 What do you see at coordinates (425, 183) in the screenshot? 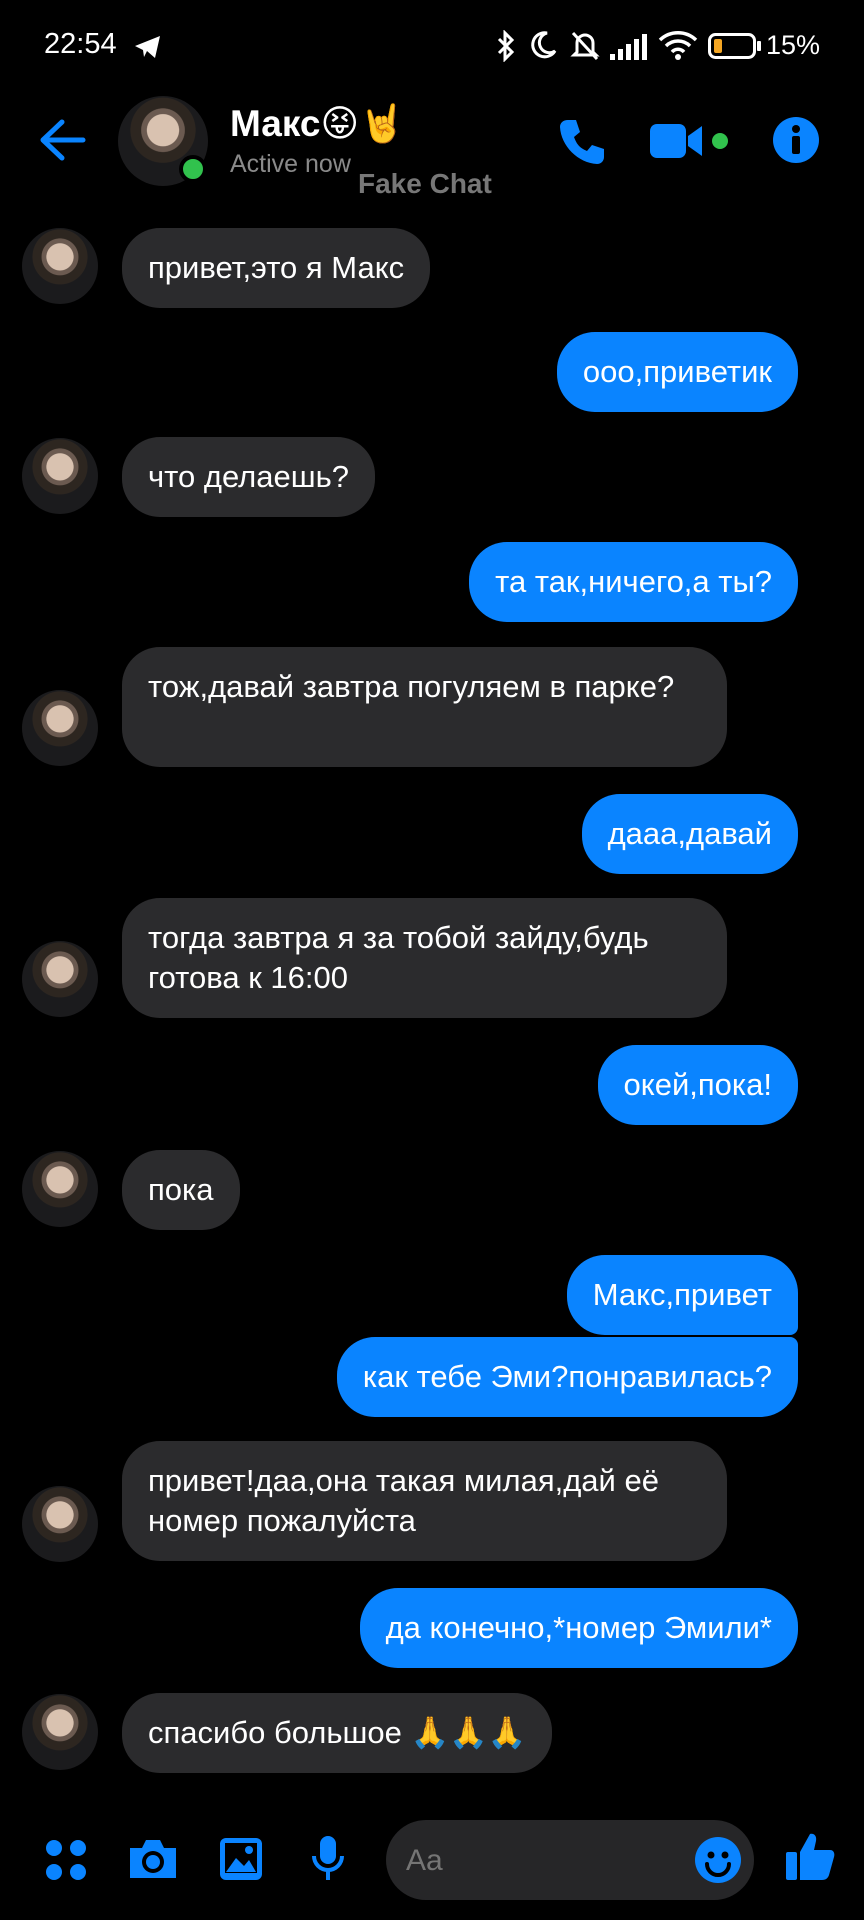
I see `watermark: Fake Chat` at bounding box center [425, 183].